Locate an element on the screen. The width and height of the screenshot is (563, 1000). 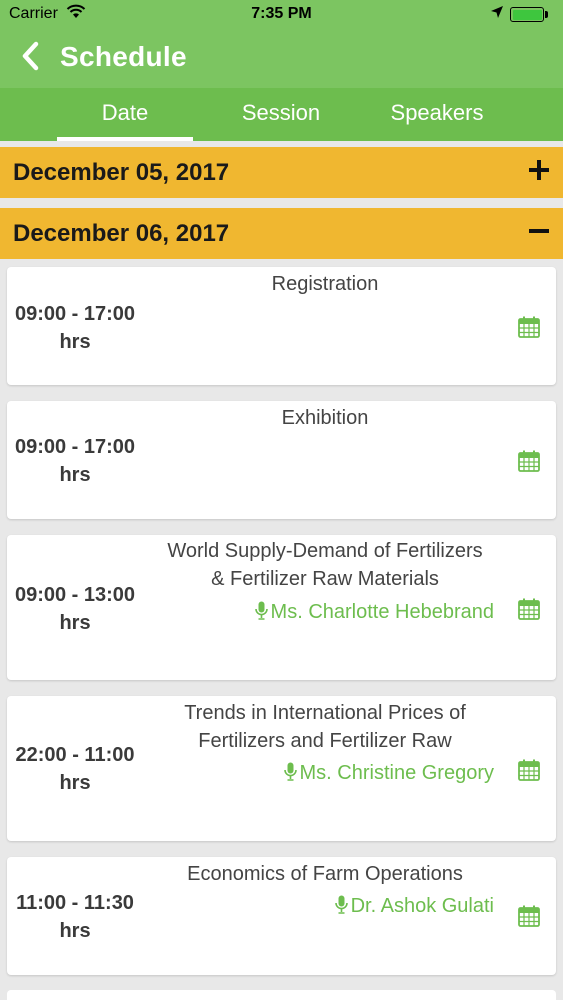
speaker-link: Ms. Christine Gregory is located at coordinates (389, 773).